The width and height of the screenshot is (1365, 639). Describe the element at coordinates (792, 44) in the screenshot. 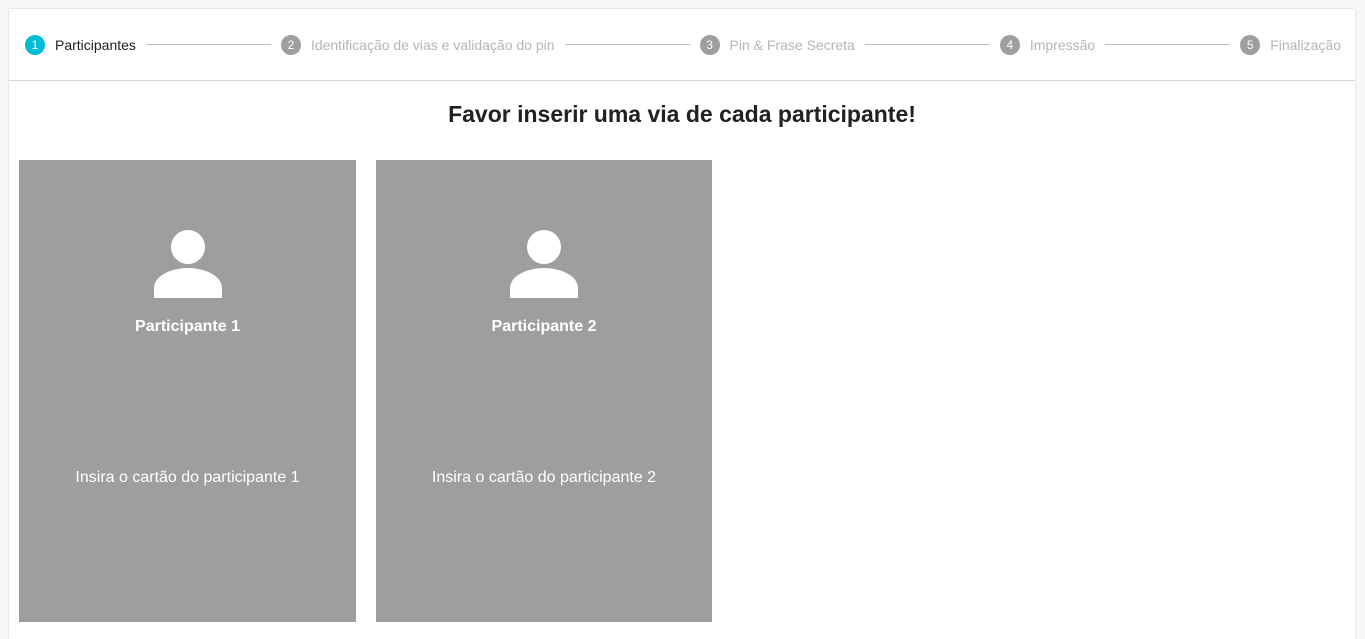

I see `step-label: Pin & Frase Secreta` at that location.